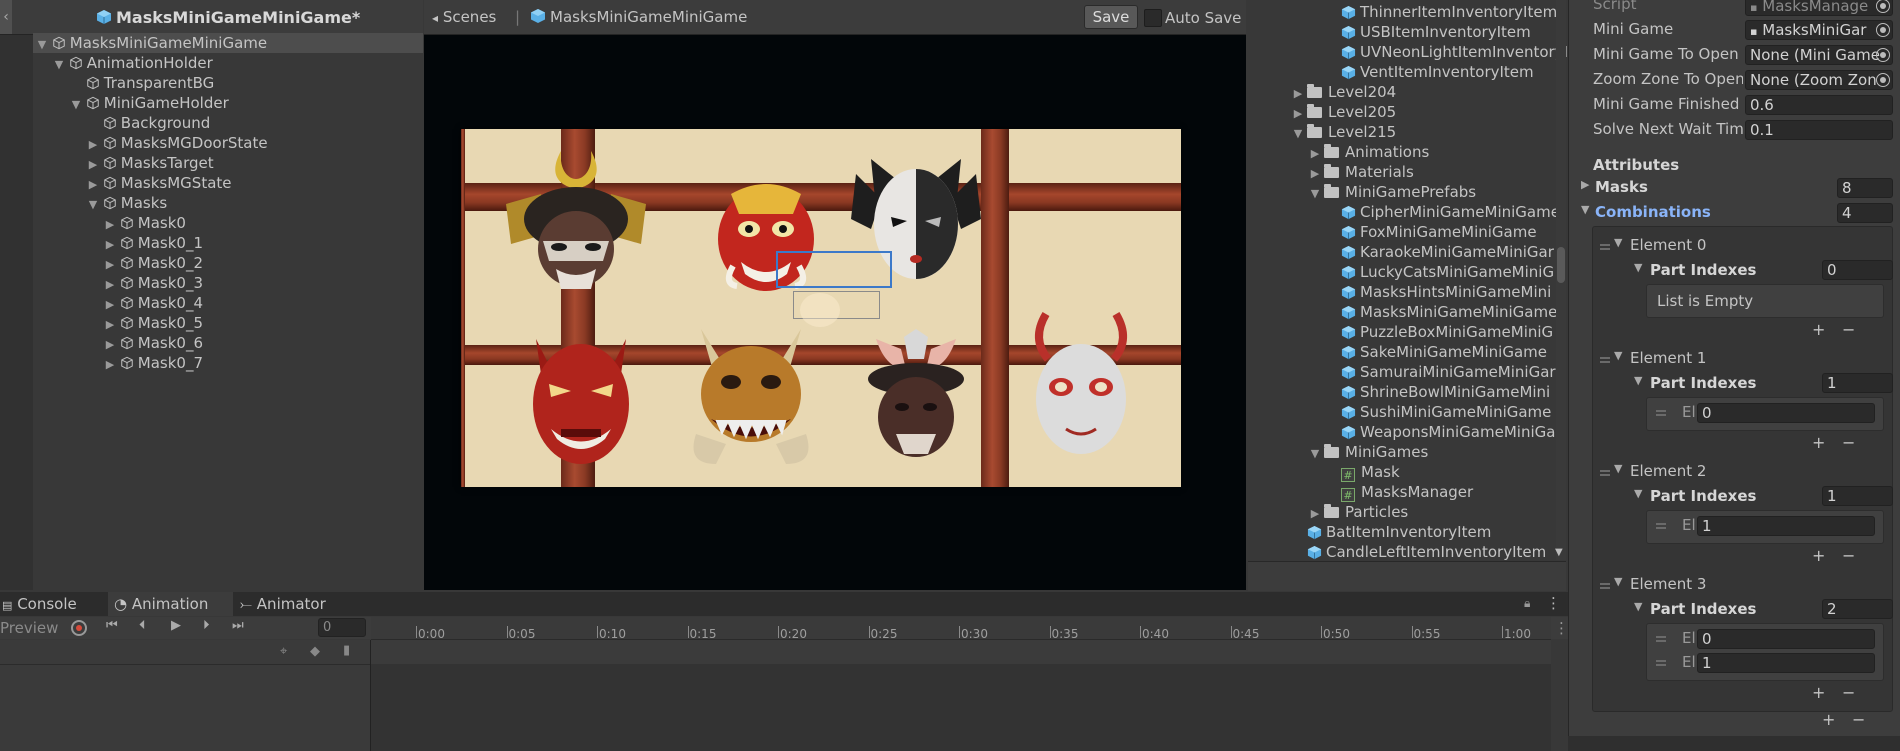 This screenshot has height=751, width=1900. Describe the element at coordinates (834, 269) in the screenshot. I see `selection-rect` at that location.